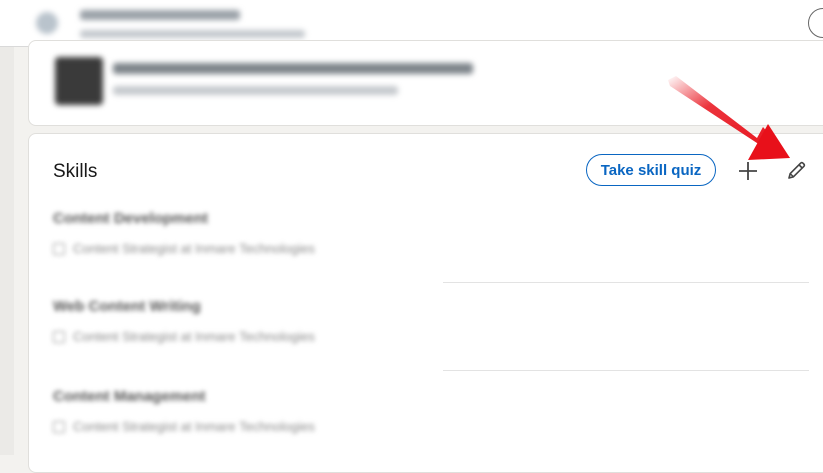 The width and height of the screenshot is (823, 473). I want to click on skills-title: Skills, so click(75, 171).